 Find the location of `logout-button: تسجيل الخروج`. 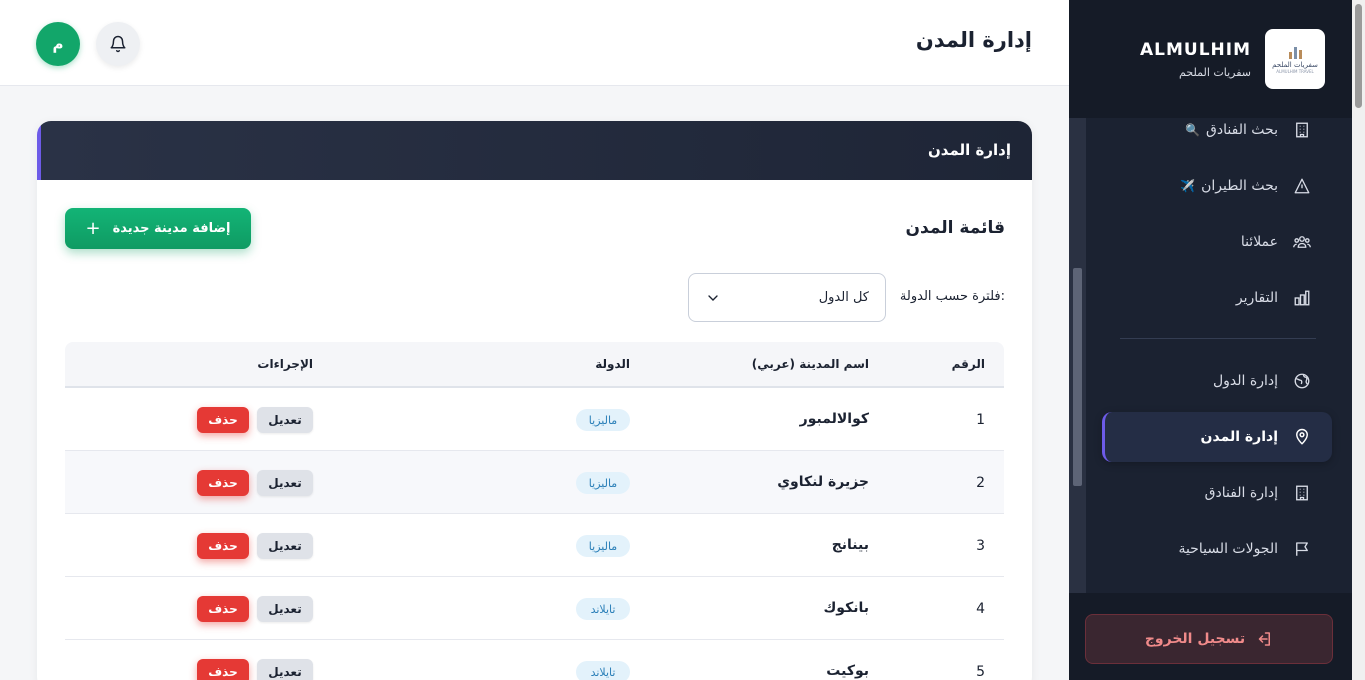

logout-button: تسجيل الخروج is located at coordinates (1209, 639).